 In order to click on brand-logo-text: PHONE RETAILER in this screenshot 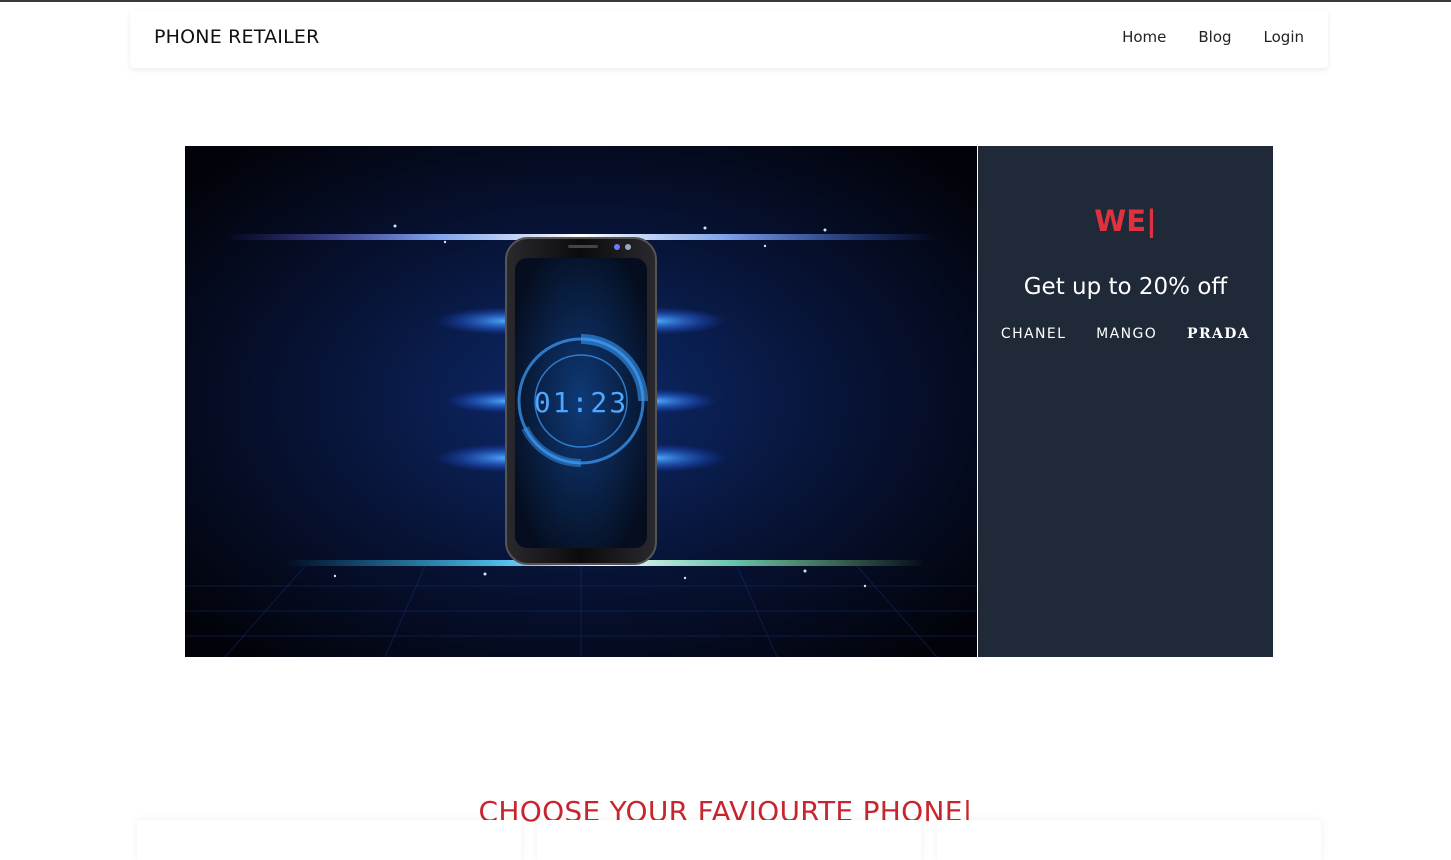, I will do `click(237, 37)`.